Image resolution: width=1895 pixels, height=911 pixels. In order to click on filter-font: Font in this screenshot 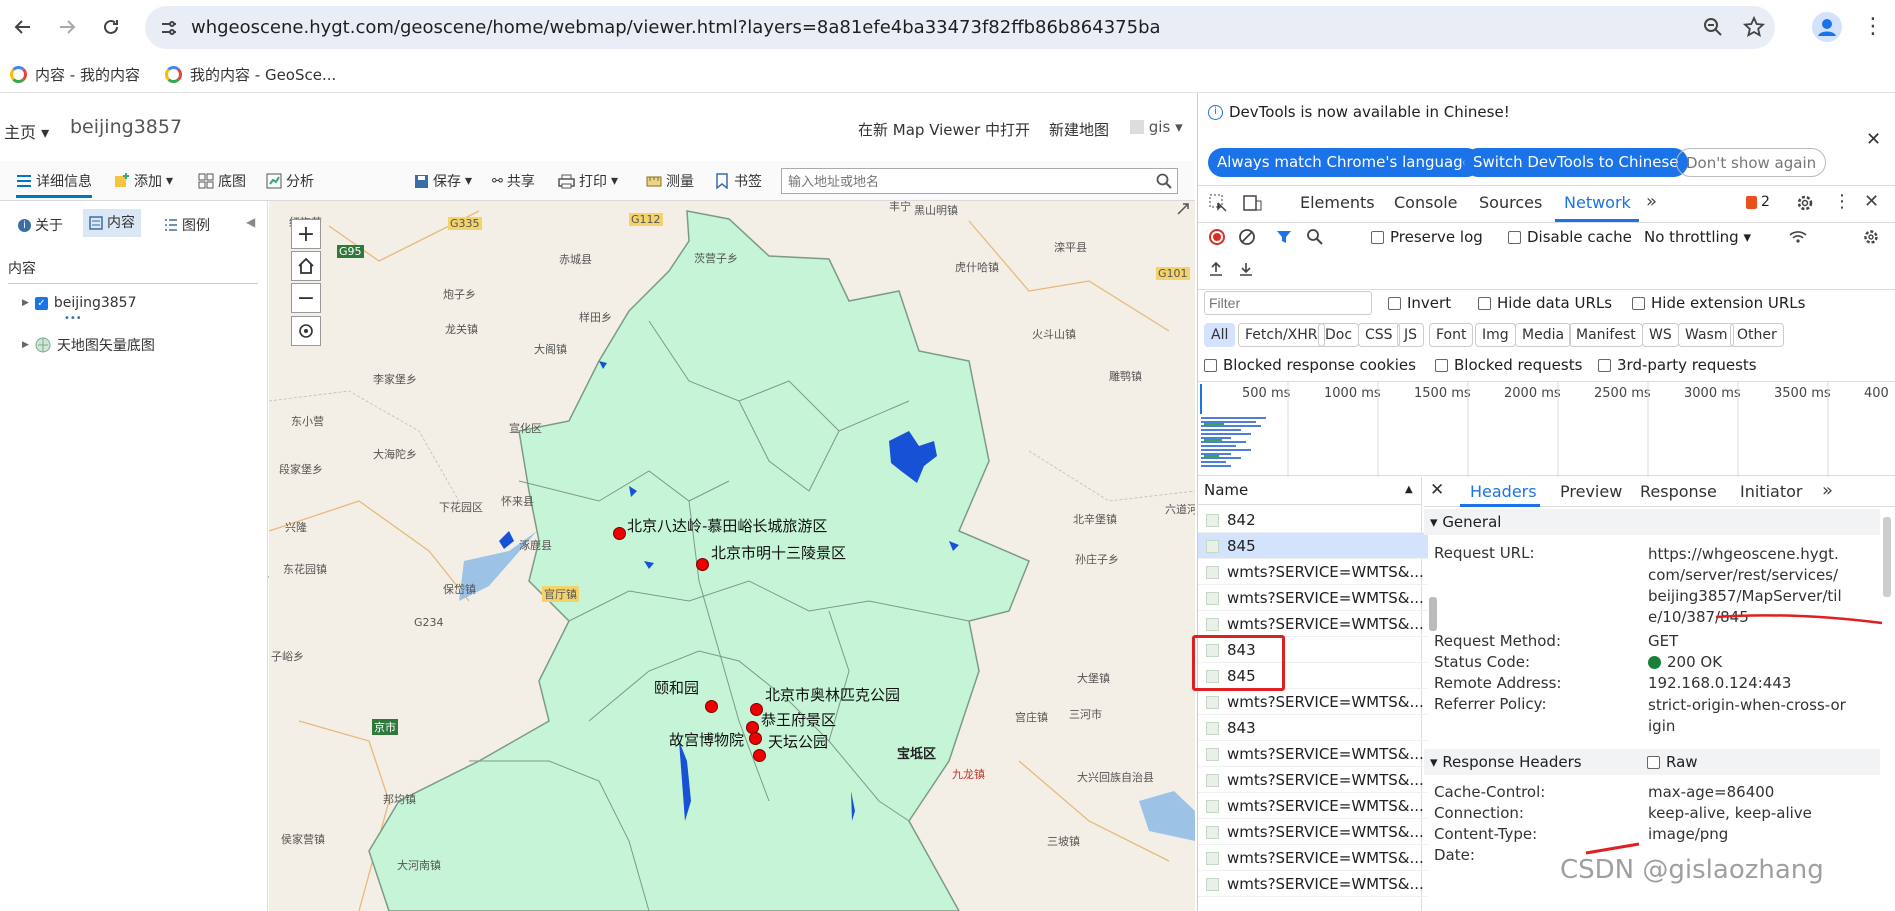, I will do `click(1451, 335)`.